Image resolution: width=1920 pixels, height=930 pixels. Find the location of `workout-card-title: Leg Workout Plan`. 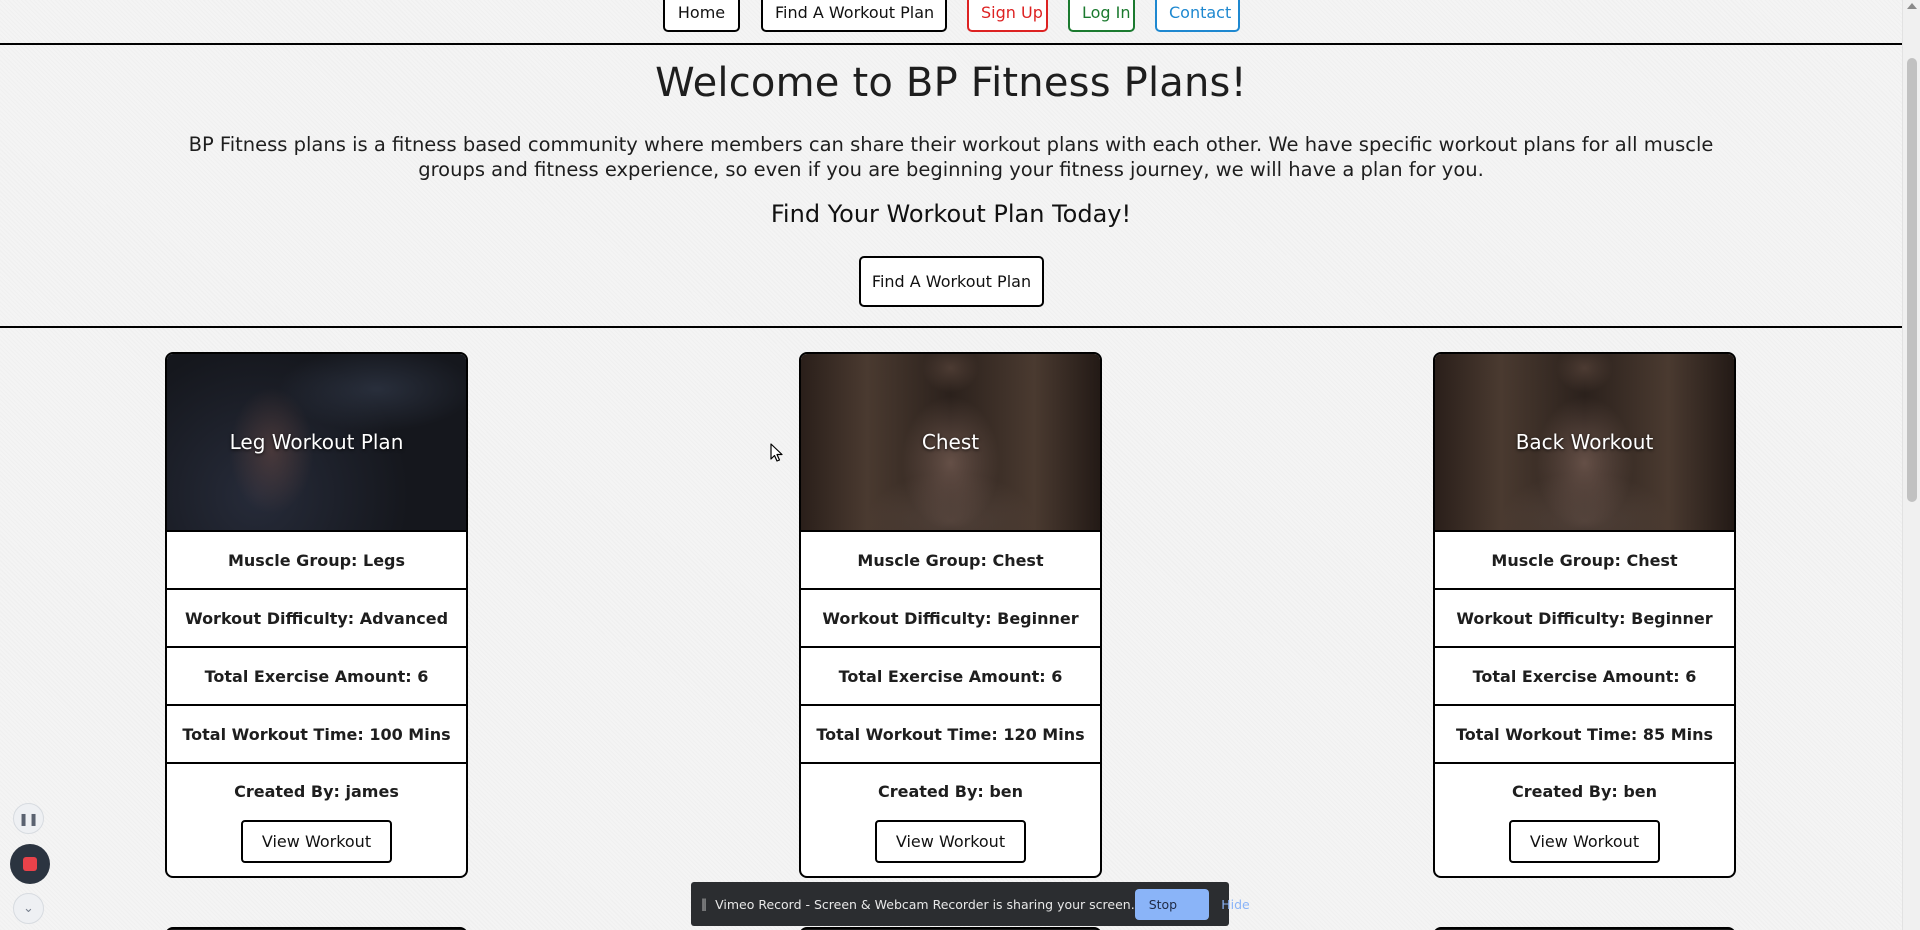

workout-card-title: Leg Workout Plan is located at coordinates (316, 442).